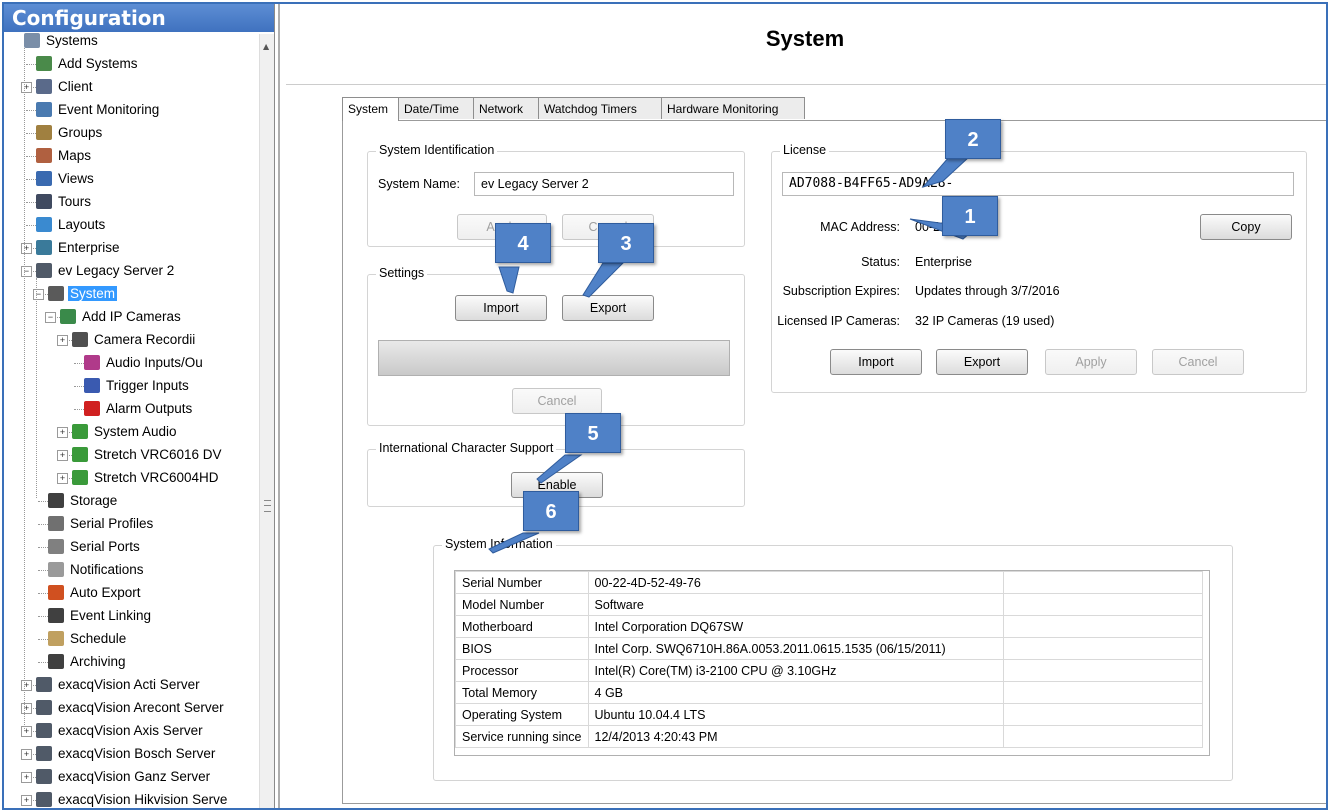 Image resolution: width=1334 pixels, height=812 pixels. I want to click on tree-item-stretch-vrc6004hd: Stretch VRC6004HD, so click(146, 478).